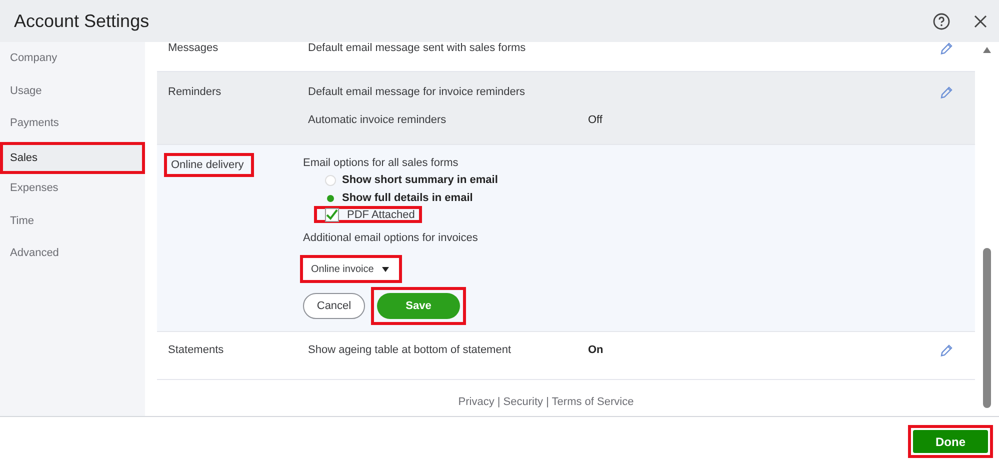  What do you see at coordinates (596, 350) in the screenshot?
I see `setting-value: On` at bounding box center [596, 350].